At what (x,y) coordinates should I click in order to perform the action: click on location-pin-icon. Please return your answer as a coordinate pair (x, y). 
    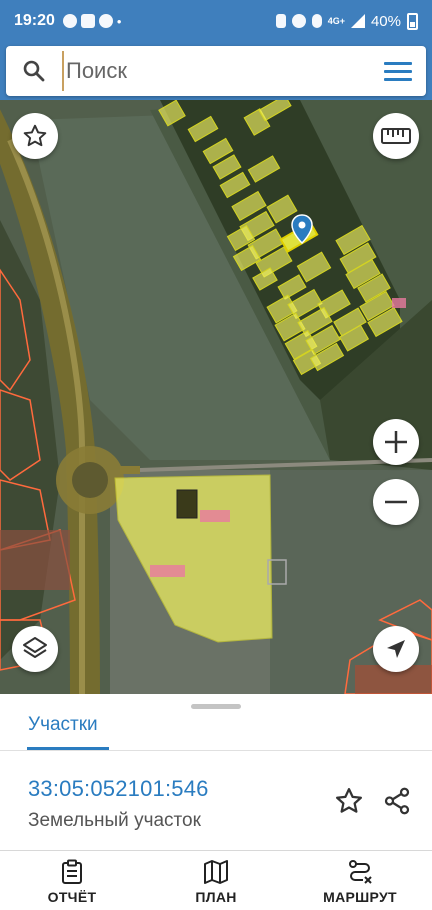
    Looking at the image, I should click on (302, 229).